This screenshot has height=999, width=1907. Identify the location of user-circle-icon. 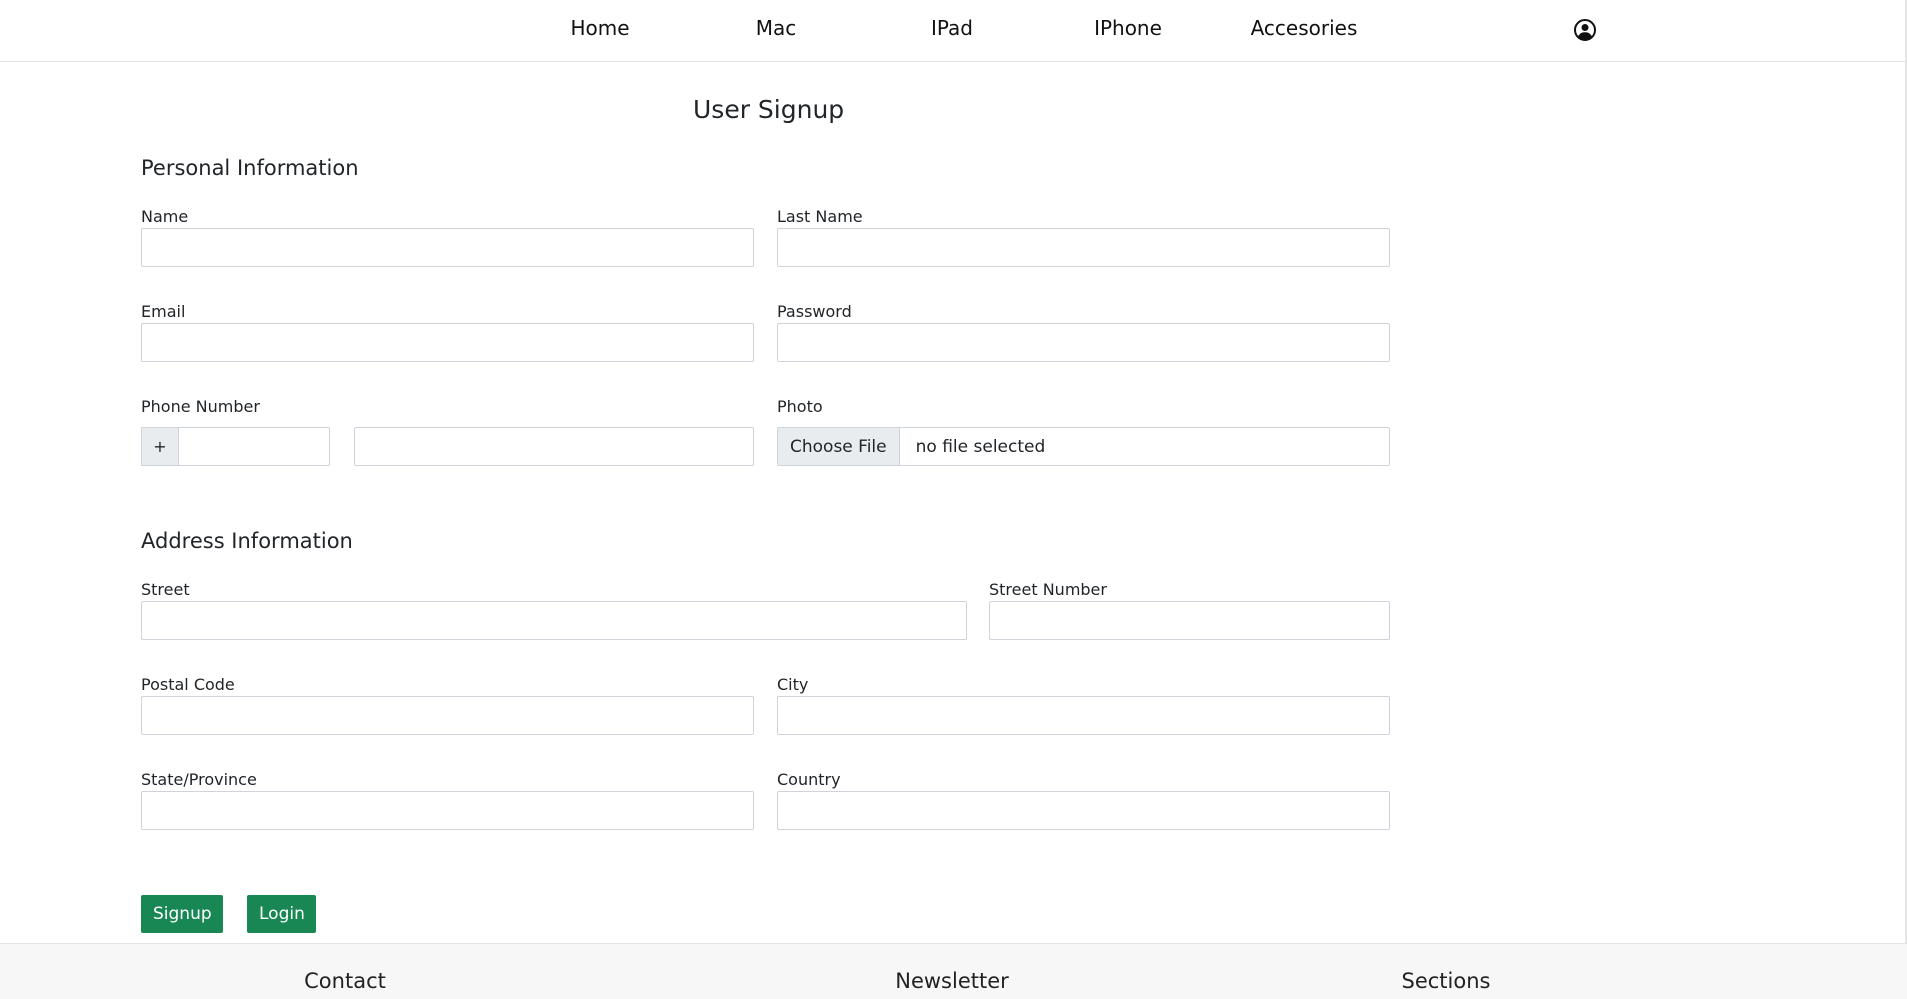
(1585, 30).